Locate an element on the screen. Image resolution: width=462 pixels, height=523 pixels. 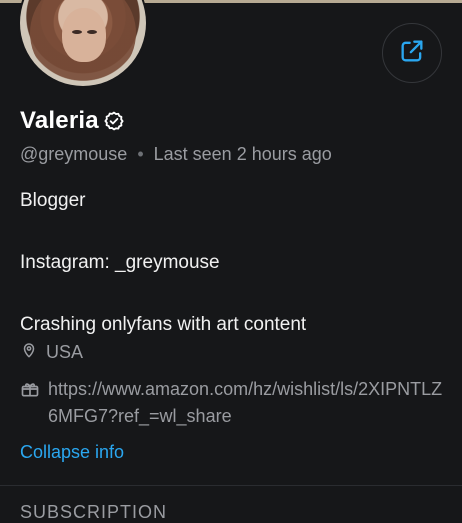
verified-badge-icon is located at coordinates (114, 121).